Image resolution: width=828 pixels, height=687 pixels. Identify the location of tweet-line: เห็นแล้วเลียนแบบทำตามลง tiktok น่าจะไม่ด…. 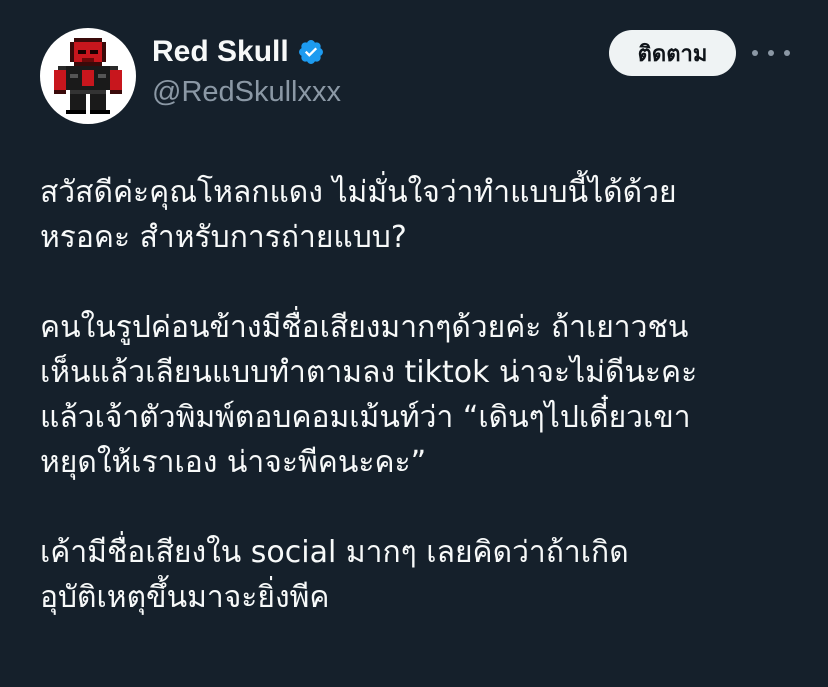
(369, 372).